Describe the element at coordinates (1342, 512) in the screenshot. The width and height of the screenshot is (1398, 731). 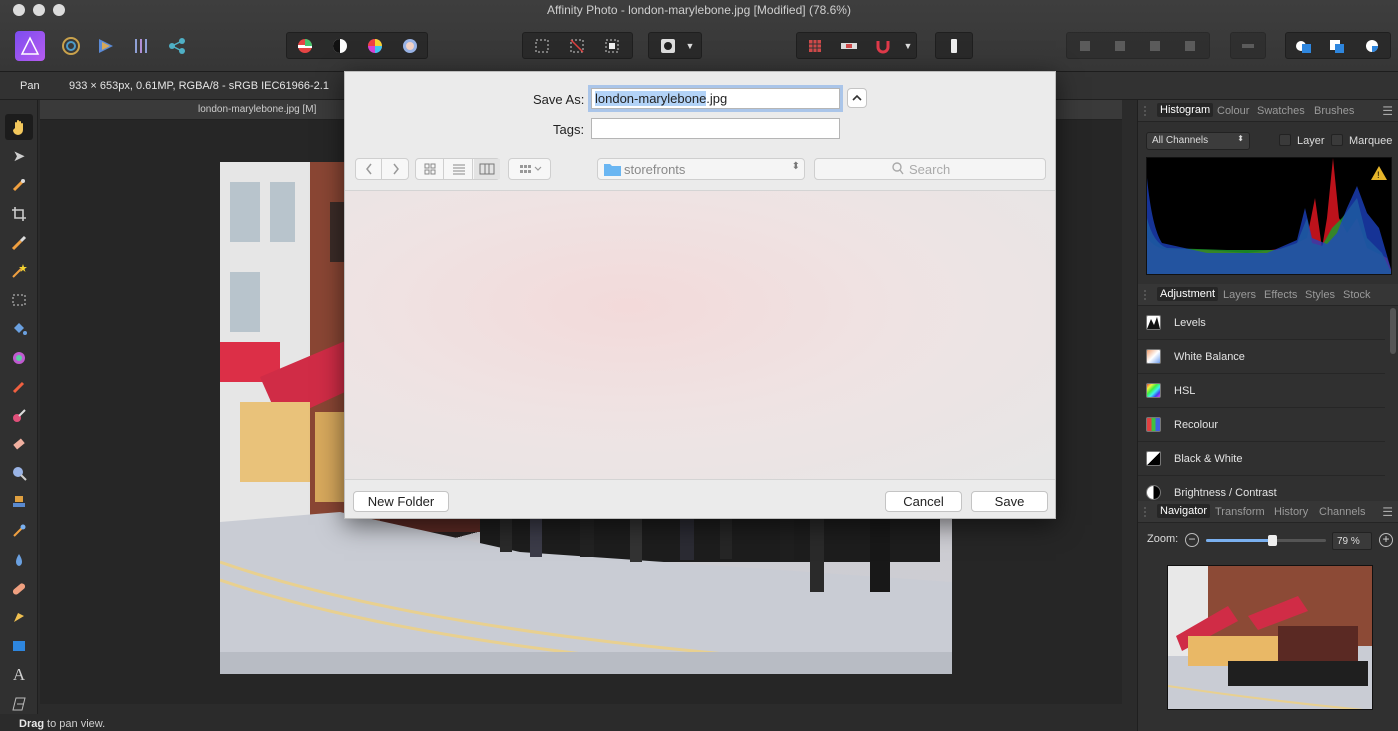
I see `tab-channels: Channels` at that location.